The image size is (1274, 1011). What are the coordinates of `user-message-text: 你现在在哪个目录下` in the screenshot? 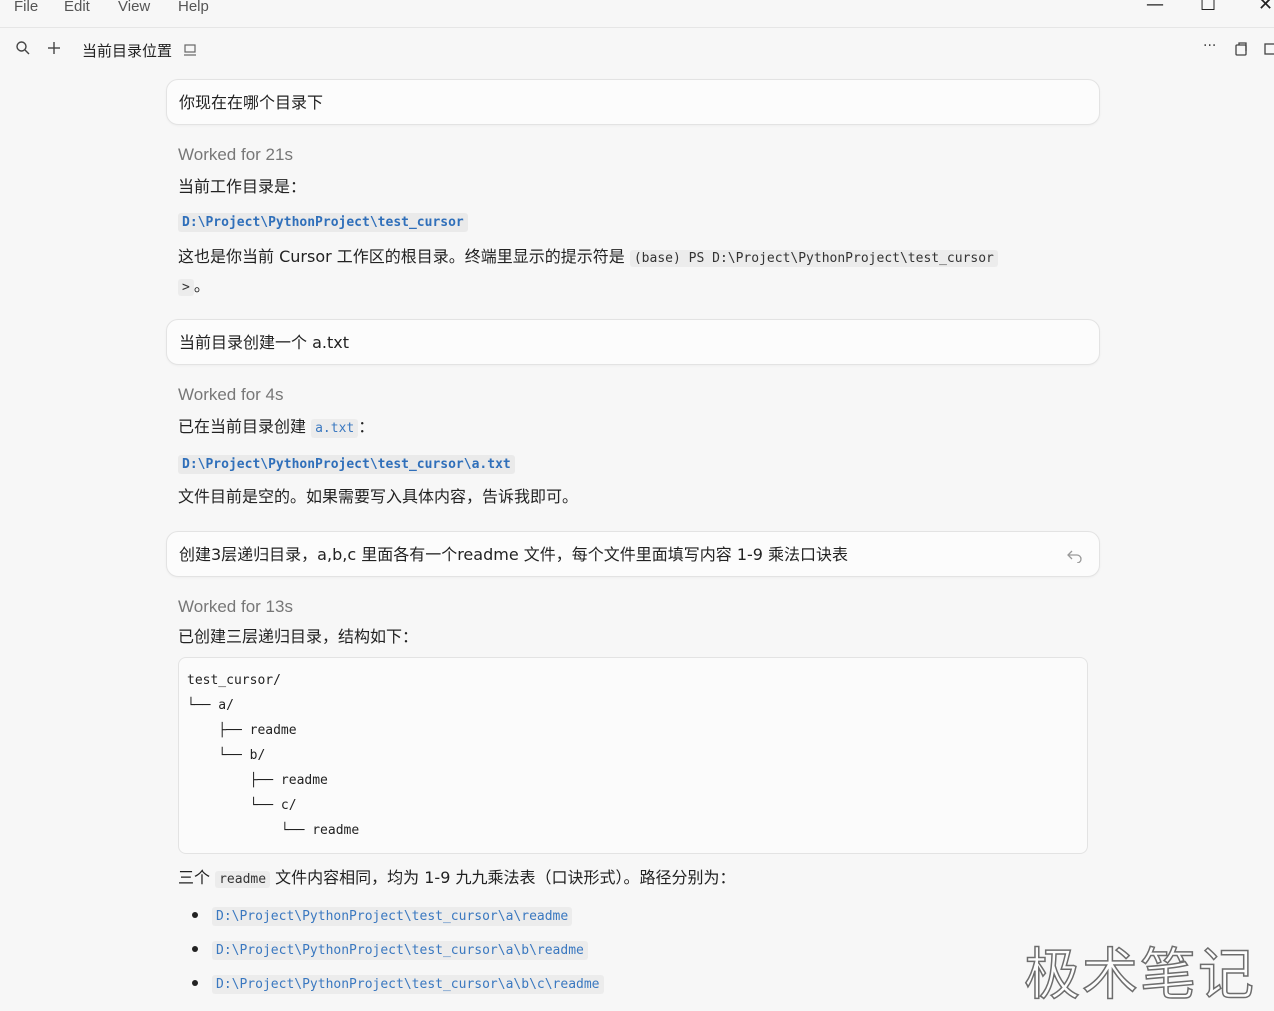 It's located at (251, 102).